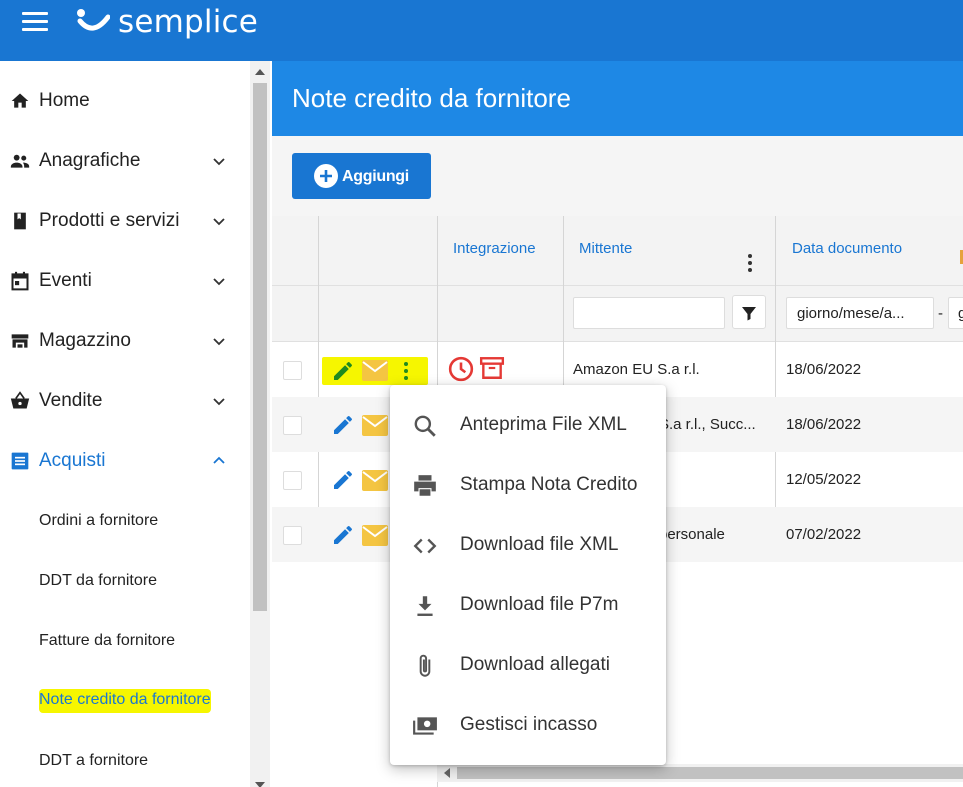  What do you see at coordinates (535, 664) in the screenshot?
I see `menu-item-label: Download allegati` at bounding box center [535, 664].